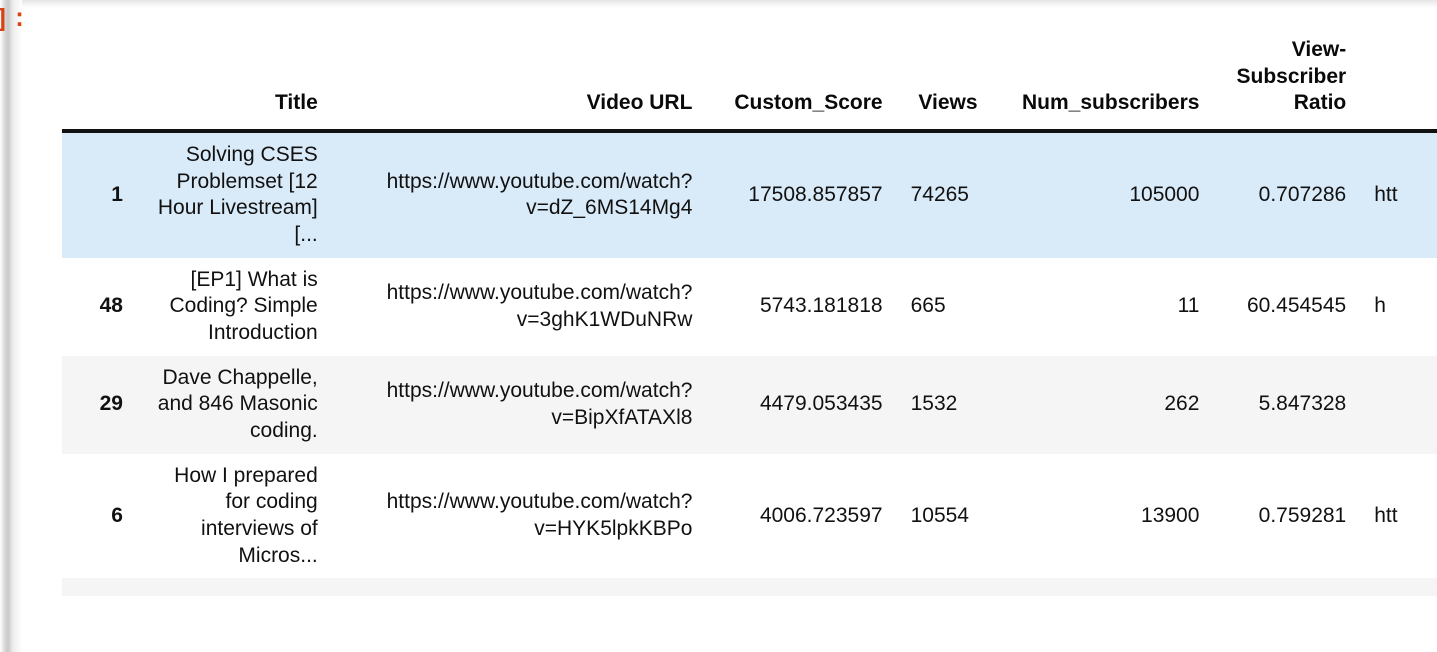  Describe the element at coordinates (1287, 79) in the screenshot. I see `column-header-view-subscriber-ratio: View-Subscriber Ratio` at that location.